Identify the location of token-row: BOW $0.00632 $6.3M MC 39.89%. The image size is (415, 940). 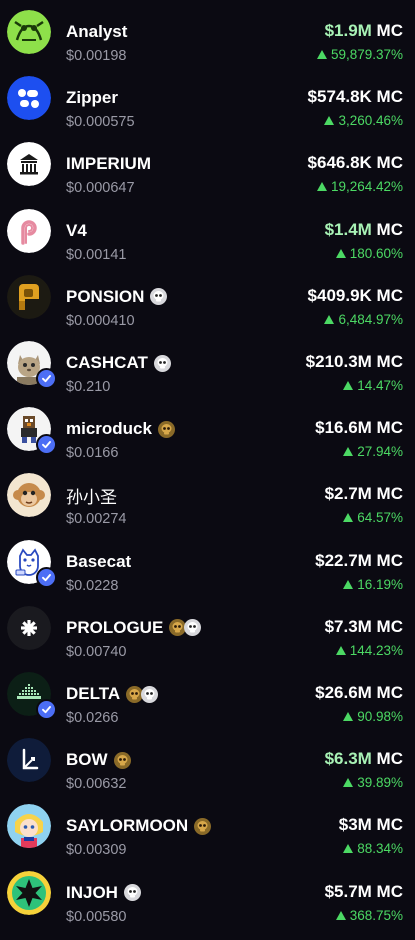
(207, 761).